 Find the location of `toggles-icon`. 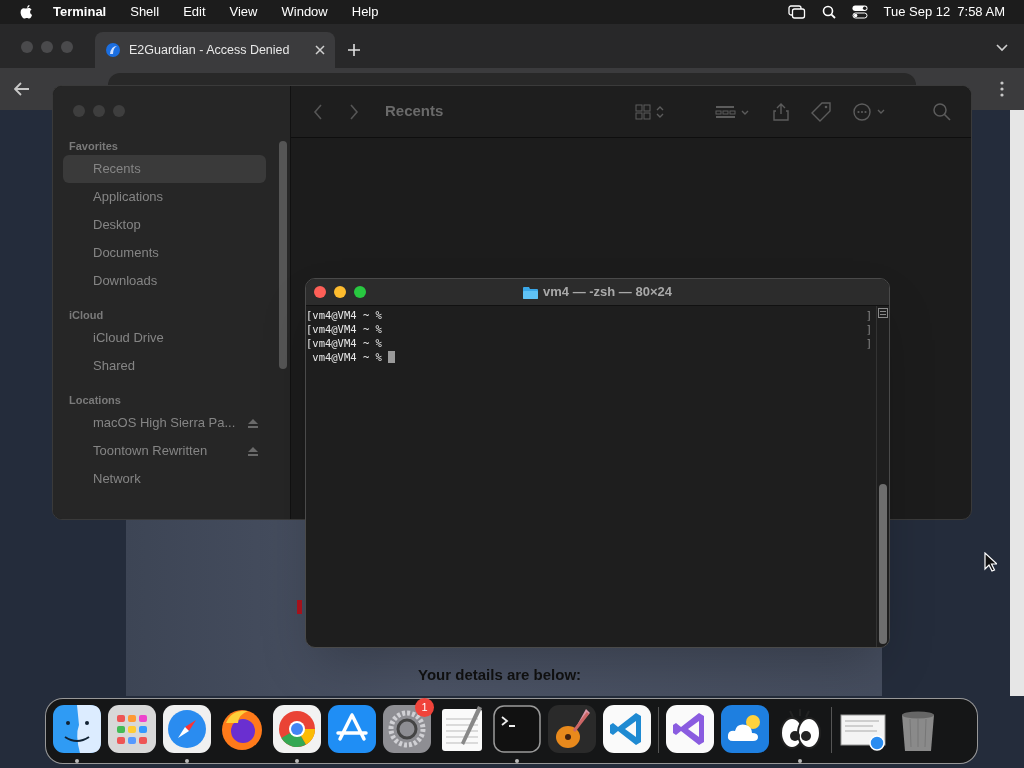

toggles-icon is located at coordinates (859, 12).